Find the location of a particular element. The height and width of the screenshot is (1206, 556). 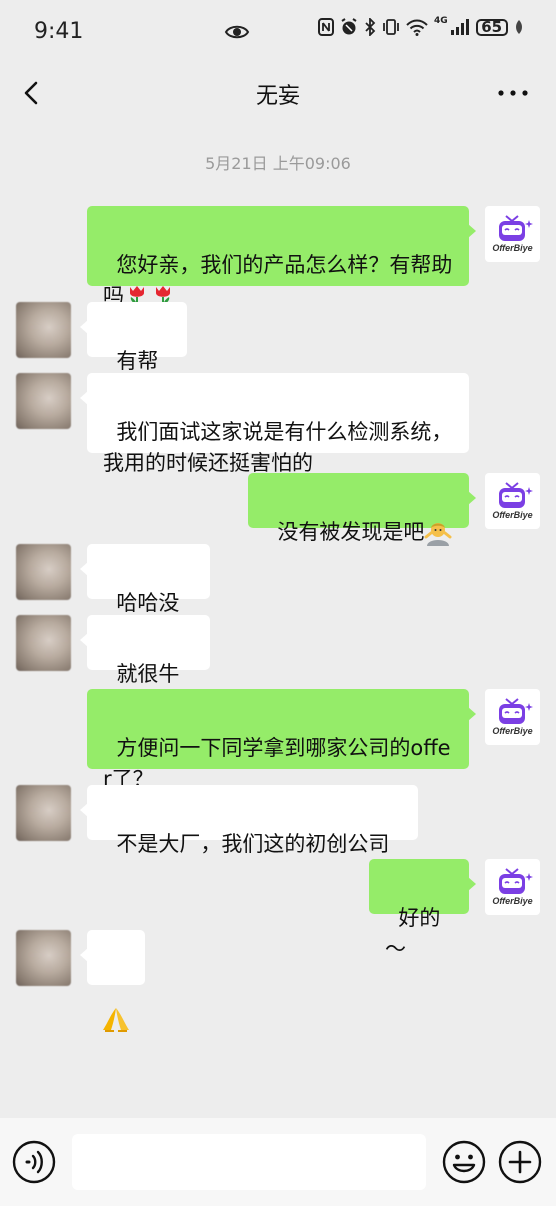

message-bubble-received is located at coordinates (112, 981).